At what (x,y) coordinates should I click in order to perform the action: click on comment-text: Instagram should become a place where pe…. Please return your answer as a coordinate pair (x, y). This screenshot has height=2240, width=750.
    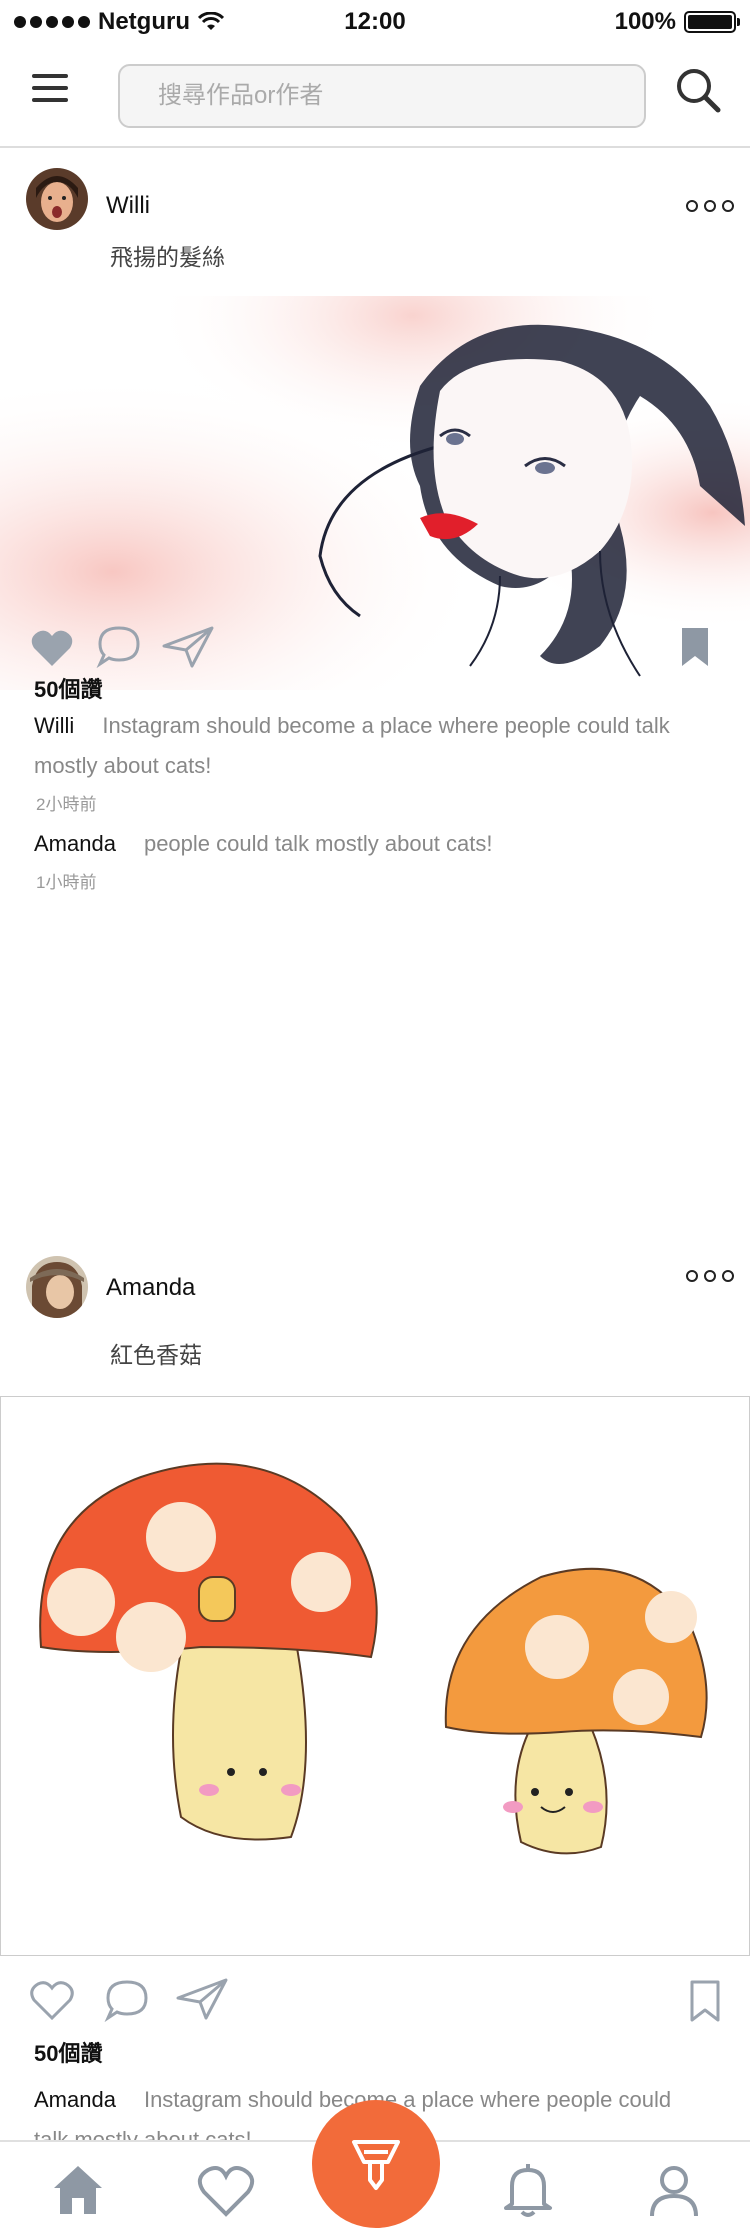
    Looking at the image, I should click on (352, 745).